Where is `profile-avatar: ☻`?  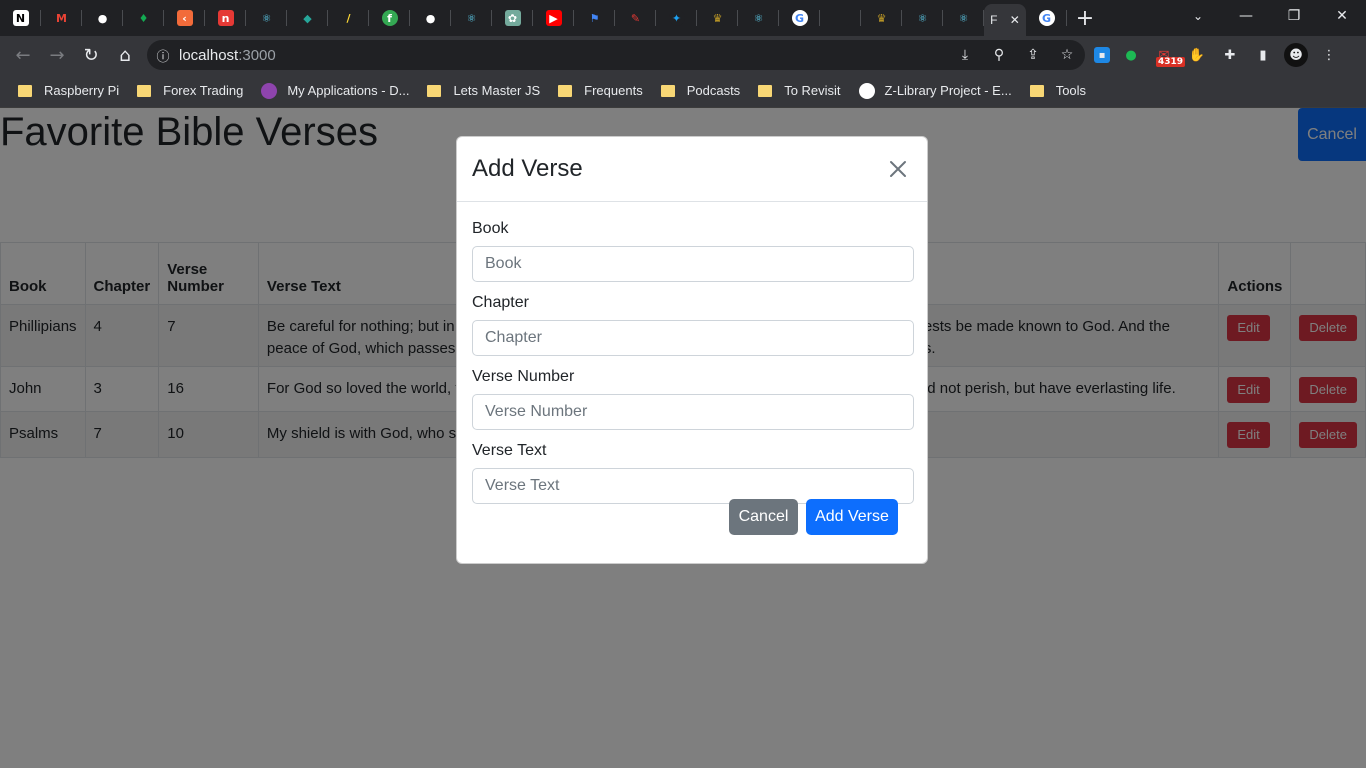
profile-avatar: ☻ is located at coordinates (1296, 55).